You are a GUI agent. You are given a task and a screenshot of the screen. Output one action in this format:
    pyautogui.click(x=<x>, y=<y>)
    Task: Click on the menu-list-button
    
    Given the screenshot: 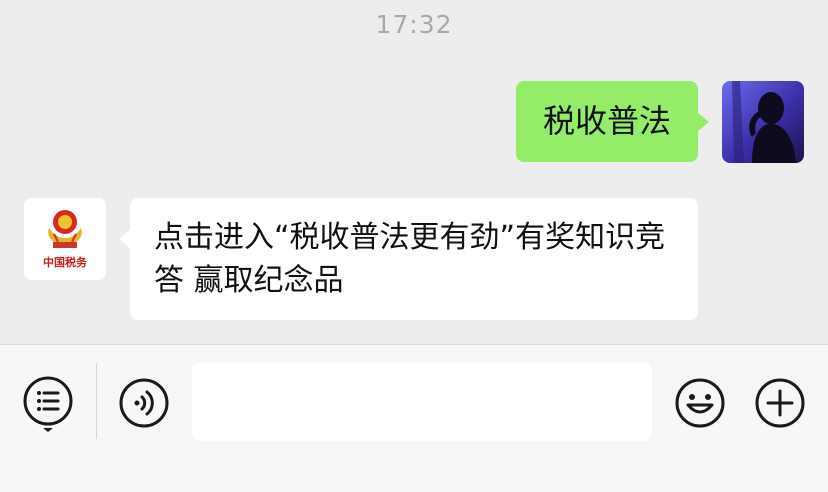 What is the action you would take?
    pyautogui.click(x=48, y=403)
    